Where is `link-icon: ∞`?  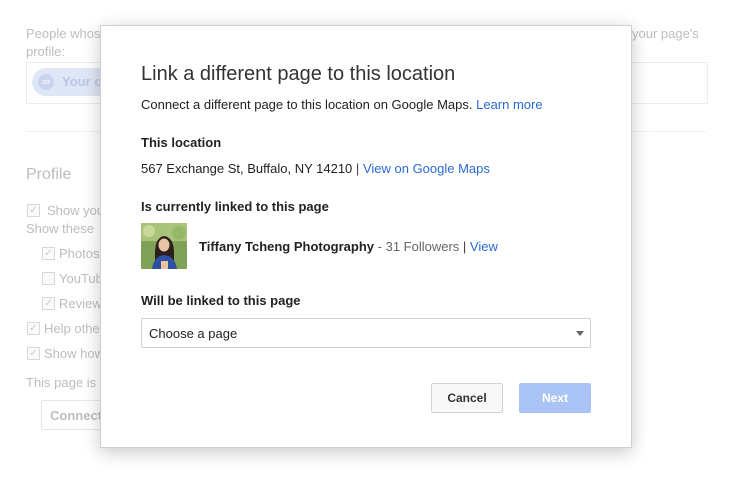
link-icon: ∞ is located at coordinates (46, 82).